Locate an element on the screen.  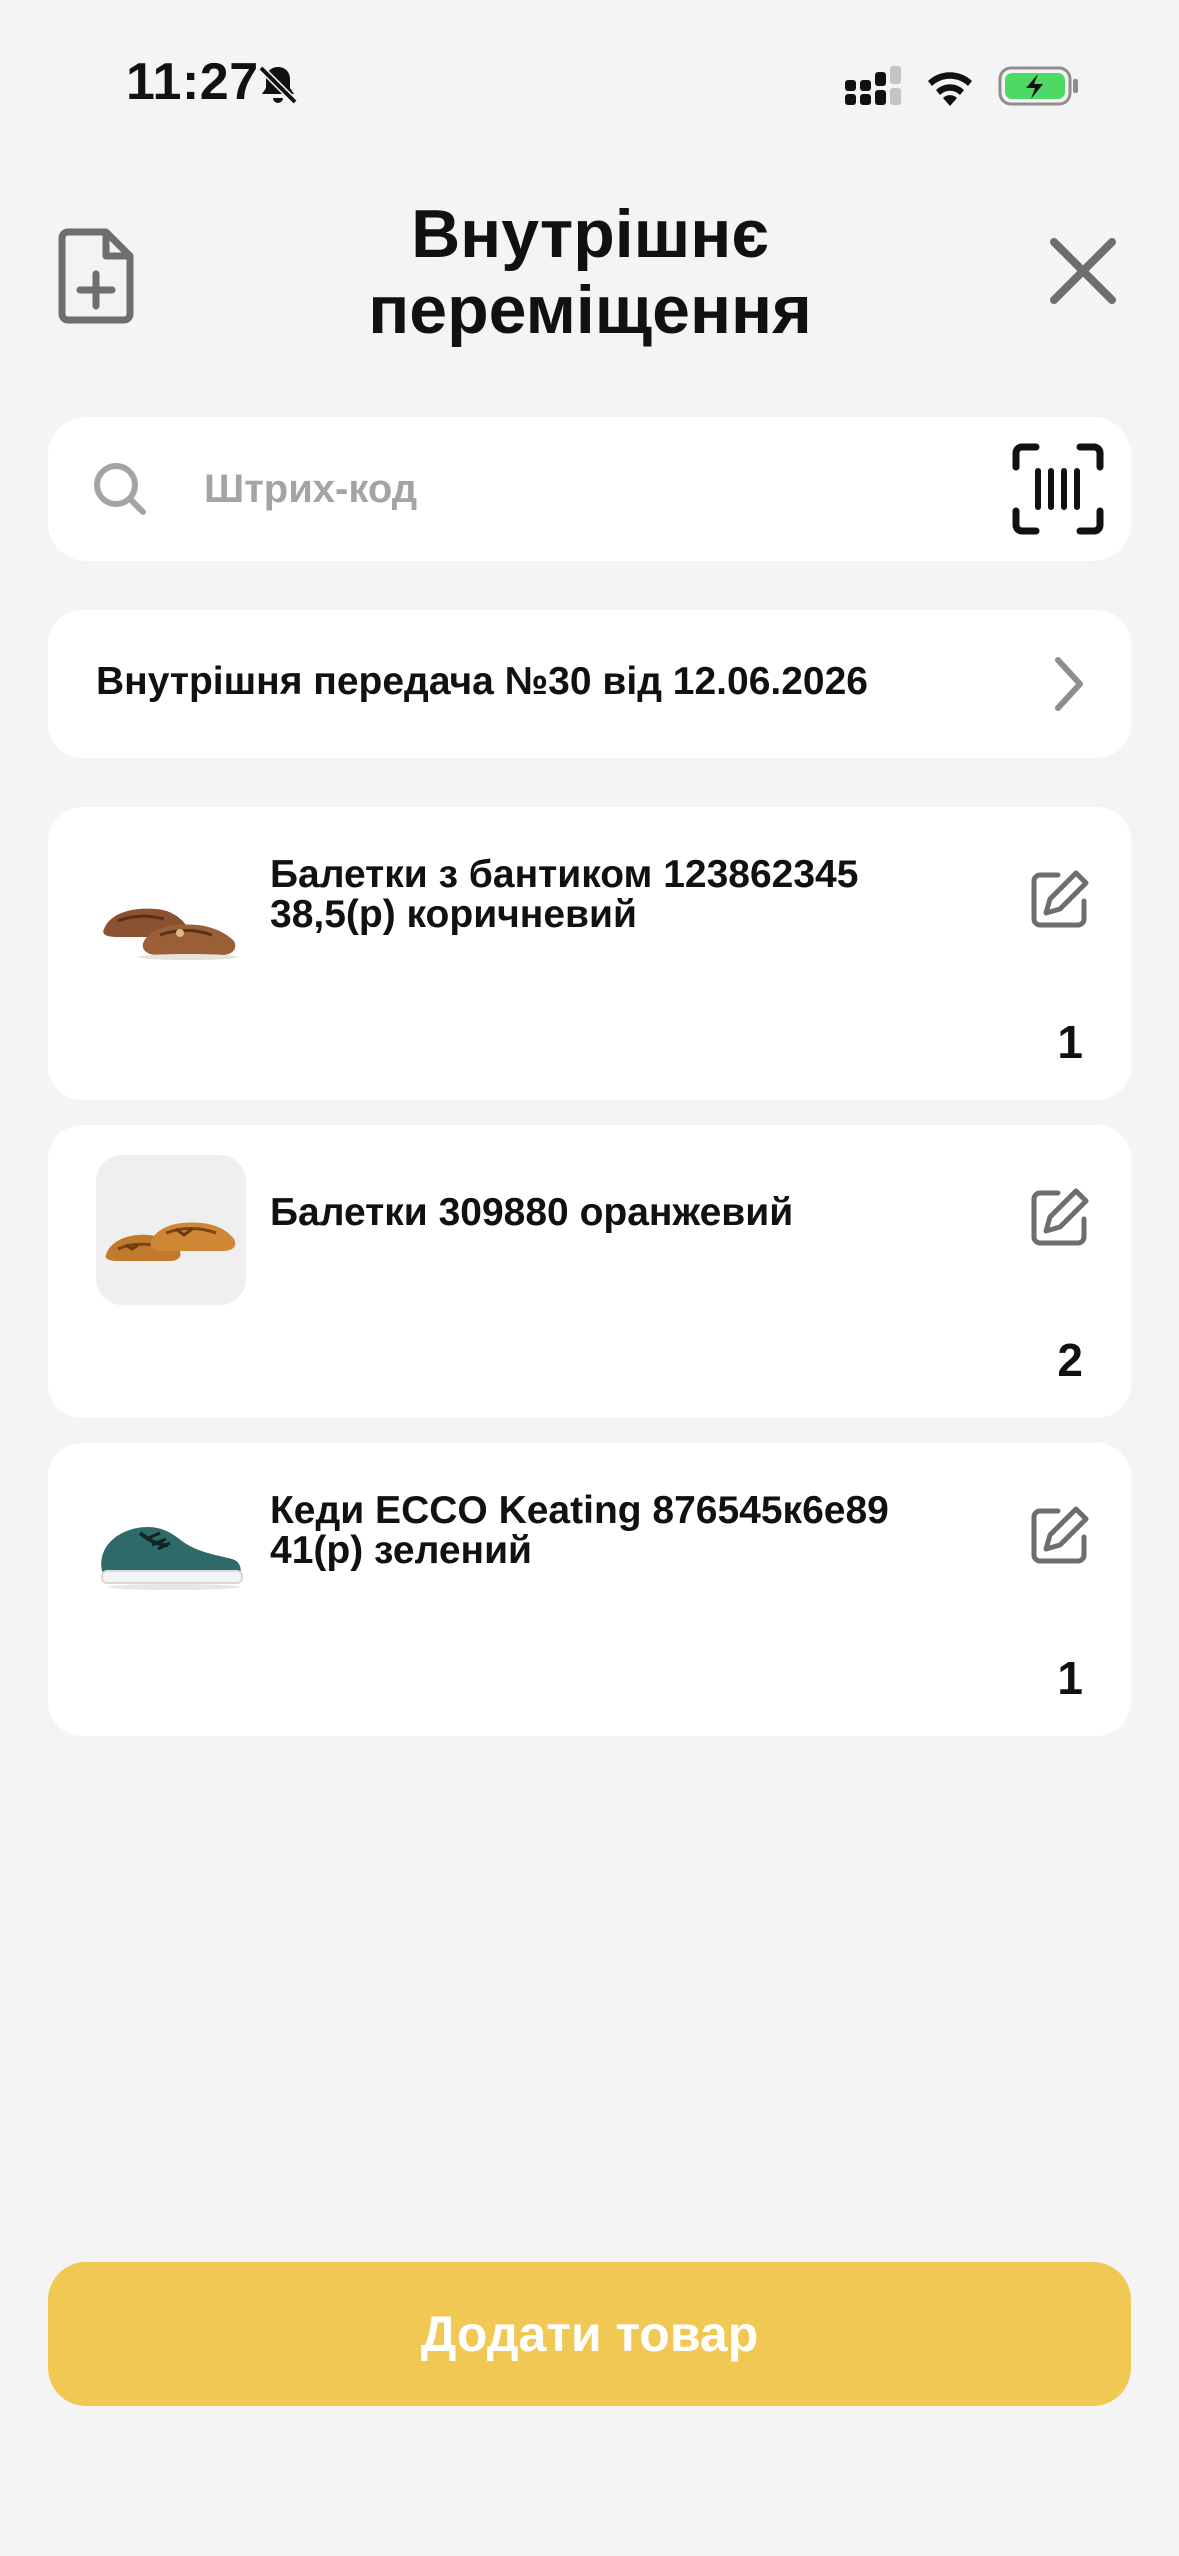
bell-muted-icon is located at coordinates (278, 85).